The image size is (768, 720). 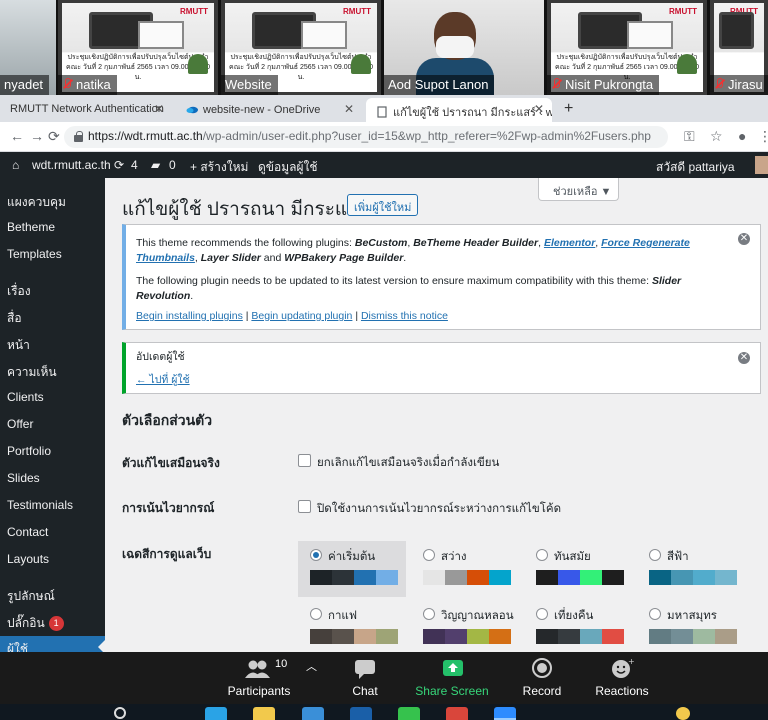 I want to click on menu-item-users: ผู้ใช้, so click(x=17, y=646).